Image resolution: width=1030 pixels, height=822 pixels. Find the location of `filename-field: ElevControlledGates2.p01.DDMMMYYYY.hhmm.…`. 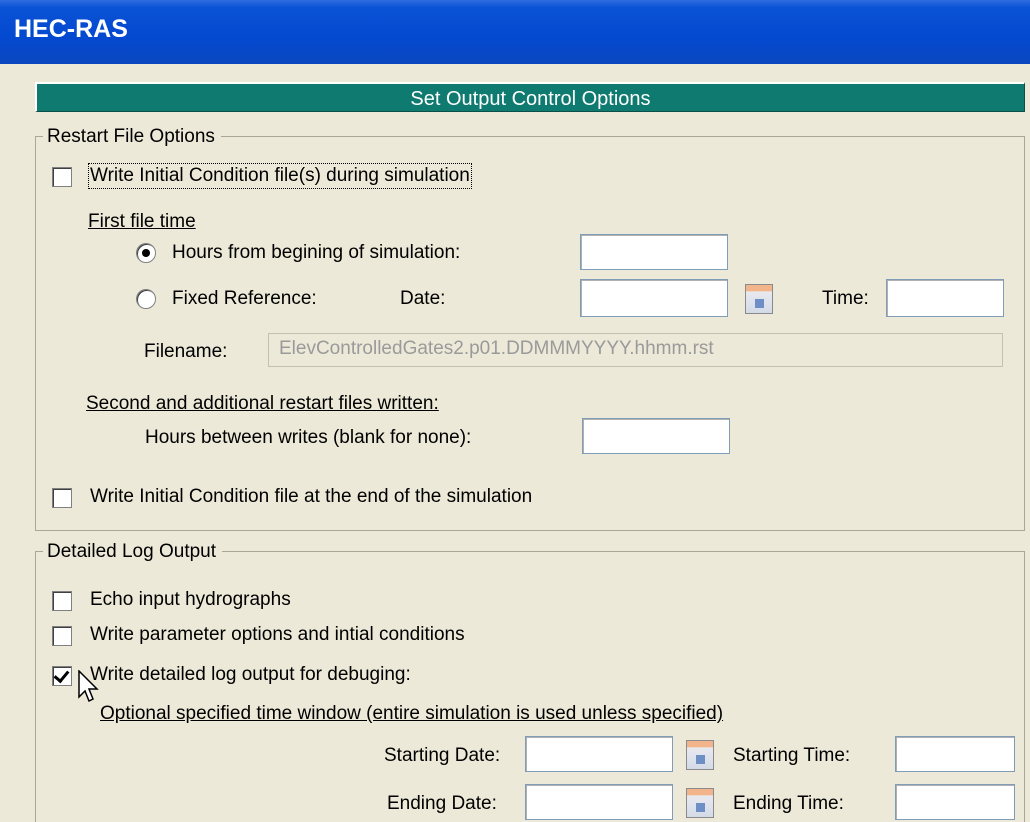

filename-field: ElevControlledGates2.p01.DDMMMYYYY.hhmm.… is located at coordinates (635, 350).